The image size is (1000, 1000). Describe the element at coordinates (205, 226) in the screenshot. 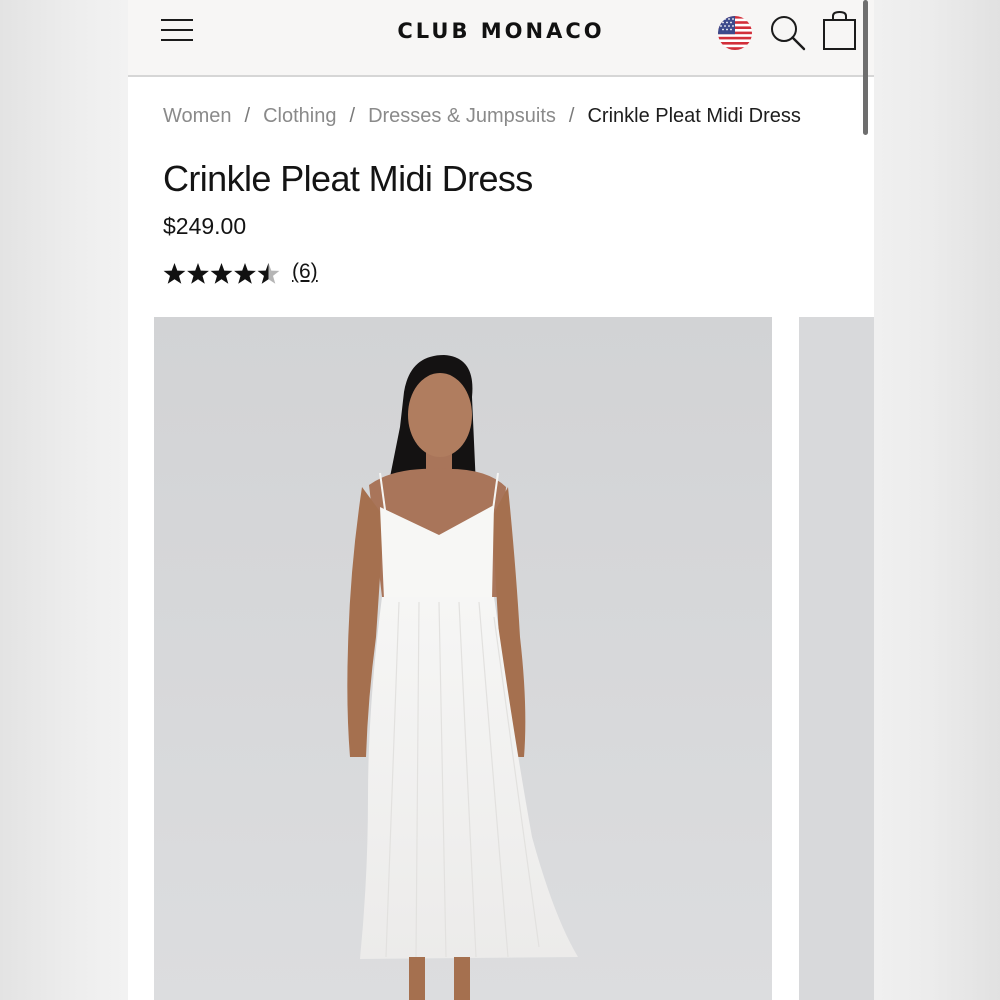

I see `product-price: $249.00` at that location.